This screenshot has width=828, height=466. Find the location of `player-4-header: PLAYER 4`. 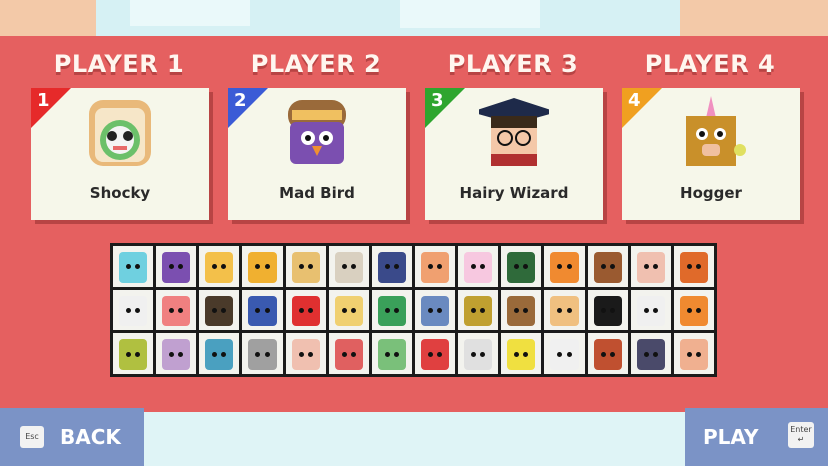

player-4-header: PLAYER 4 is located at coordinates (710, 64).